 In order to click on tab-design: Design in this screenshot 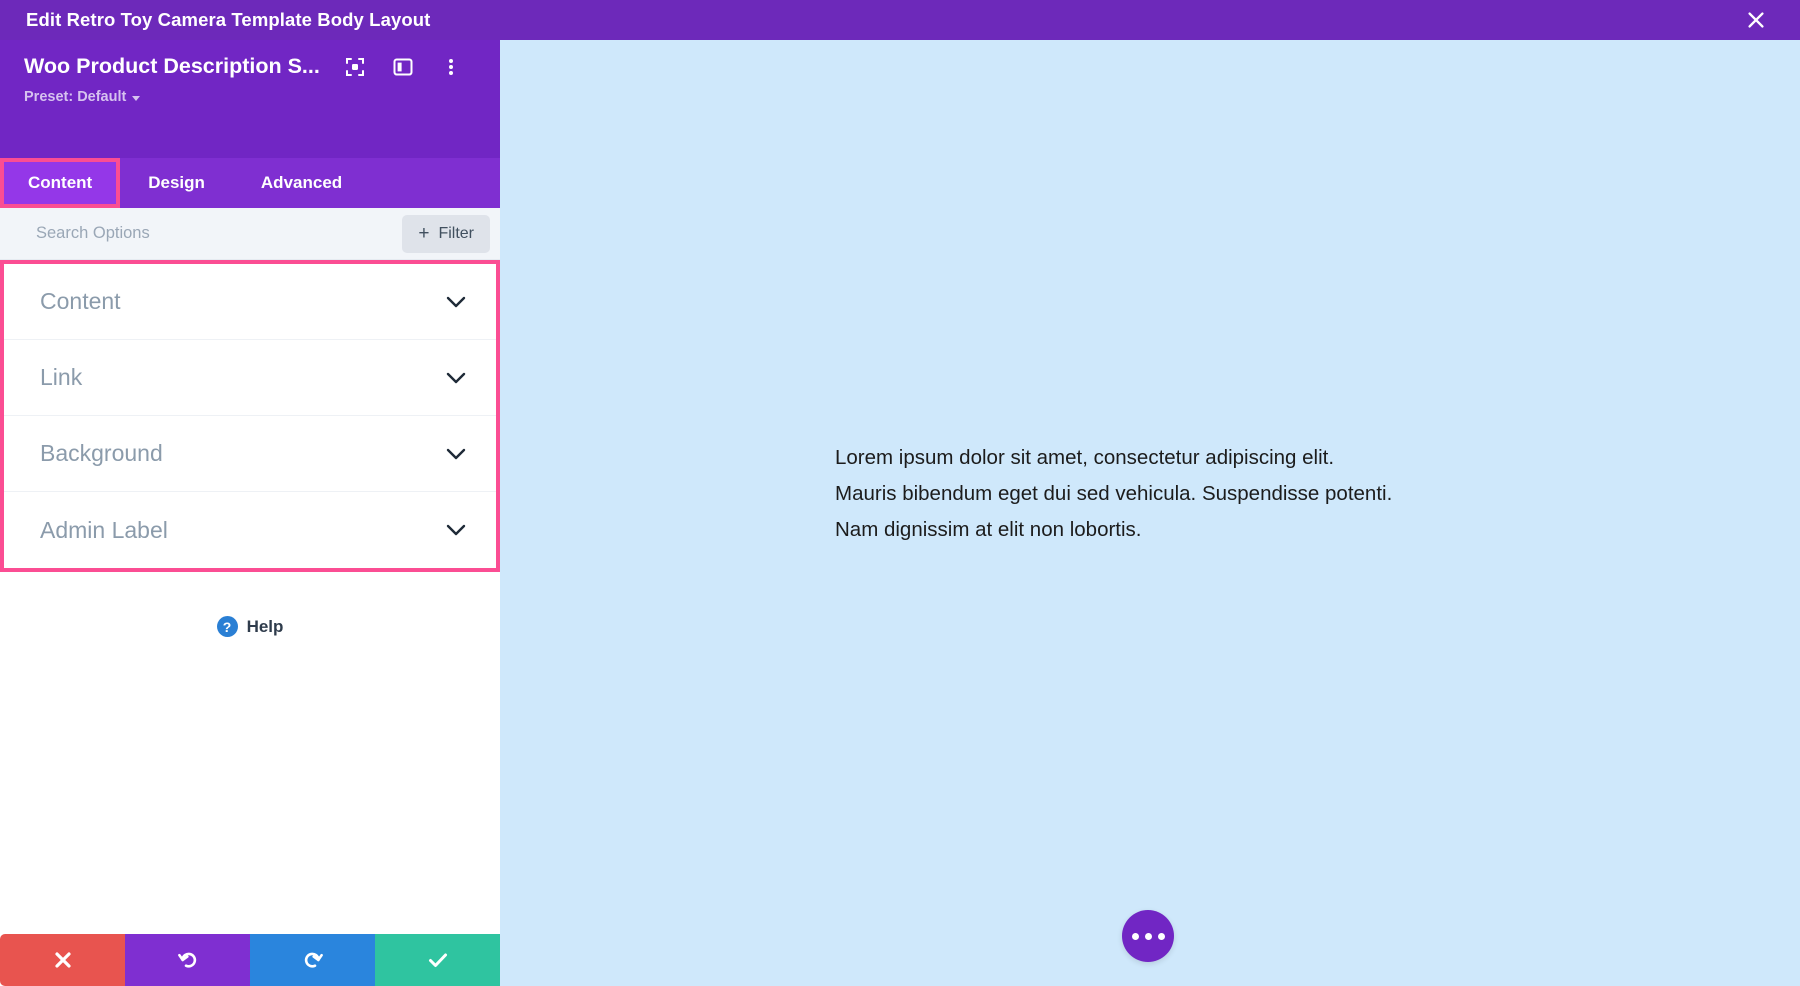, I will do `click(176, 183)`.